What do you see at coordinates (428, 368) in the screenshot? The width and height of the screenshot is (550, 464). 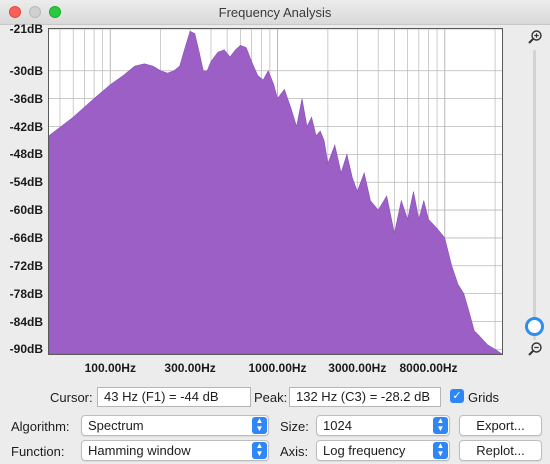 I see `x-tick-label: 8000.00Hz` at bounding box center [428, 368].